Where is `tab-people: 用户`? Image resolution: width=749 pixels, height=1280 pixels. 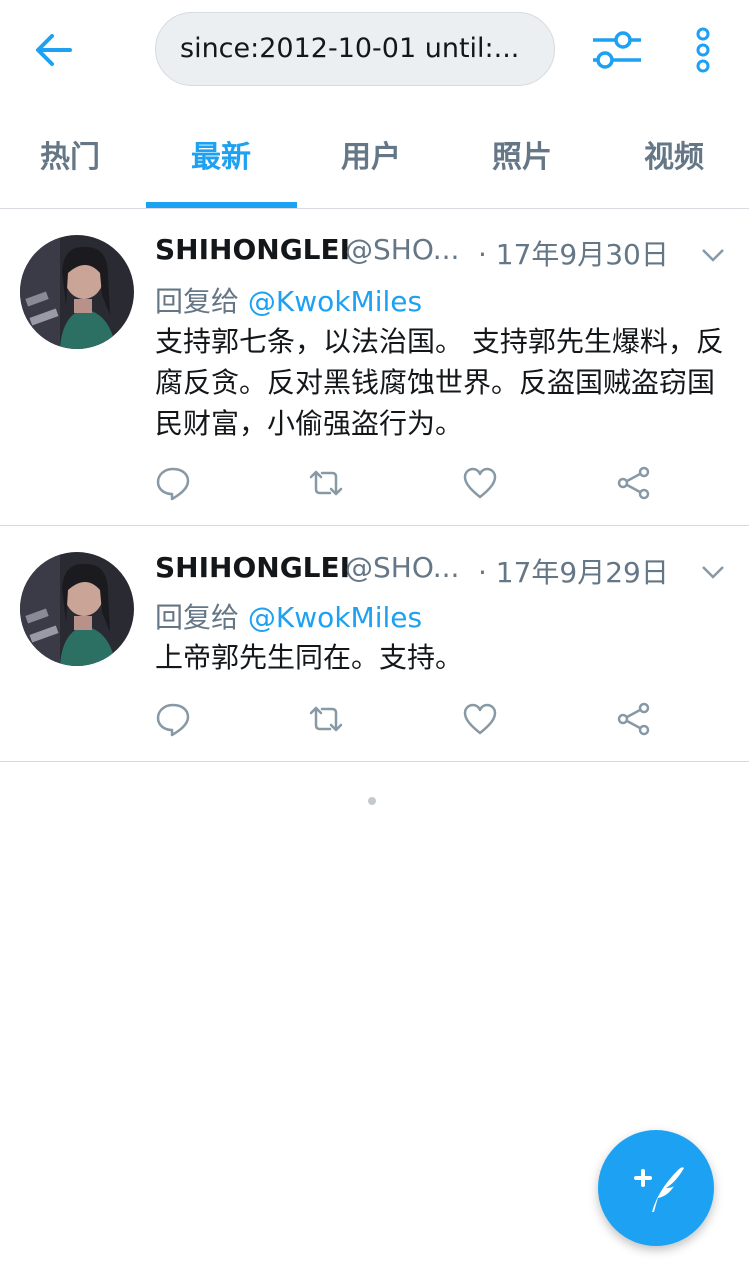 tab-people: 用户 is located at coordinates (371, 159).